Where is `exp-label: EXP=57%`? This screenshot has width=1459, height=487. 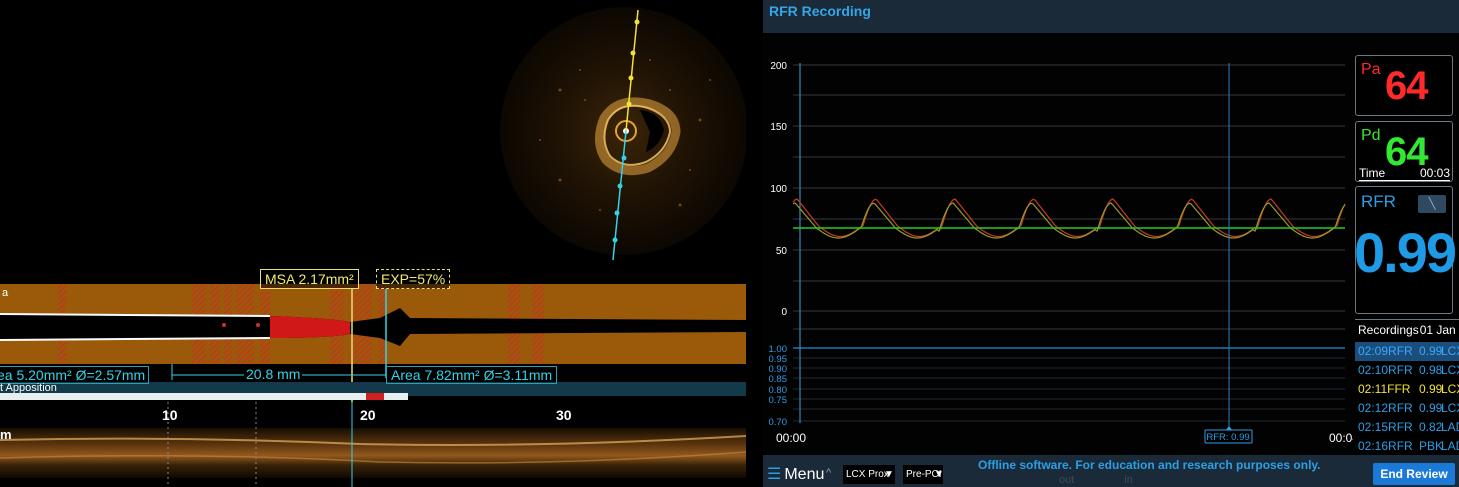 exp-label: EXP=57% is located at coordinates (413, 279).